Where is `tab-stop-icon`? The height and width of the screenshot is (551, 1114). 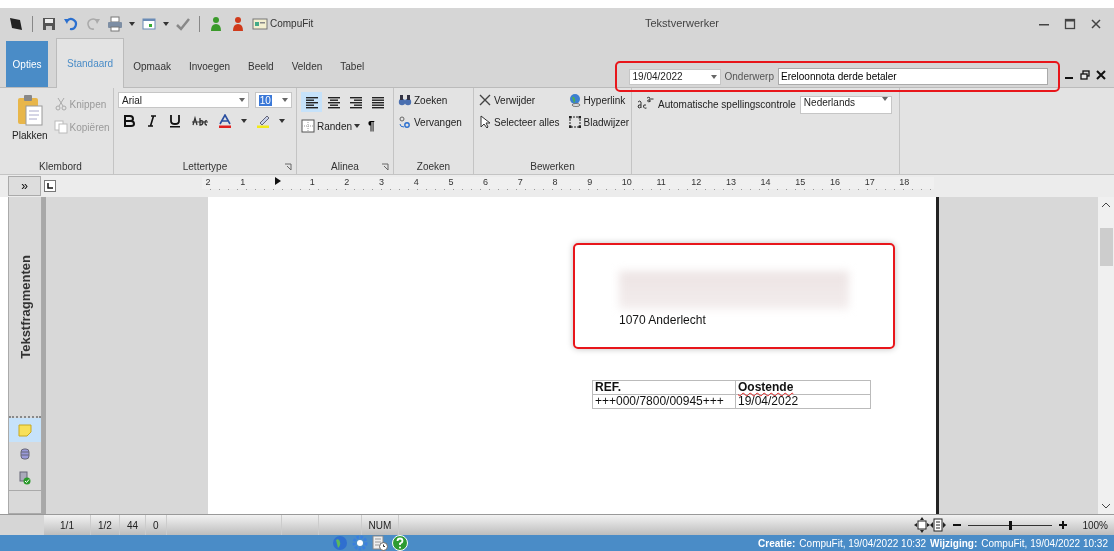
tab-stop-icon is located at coordinates (50, 186).